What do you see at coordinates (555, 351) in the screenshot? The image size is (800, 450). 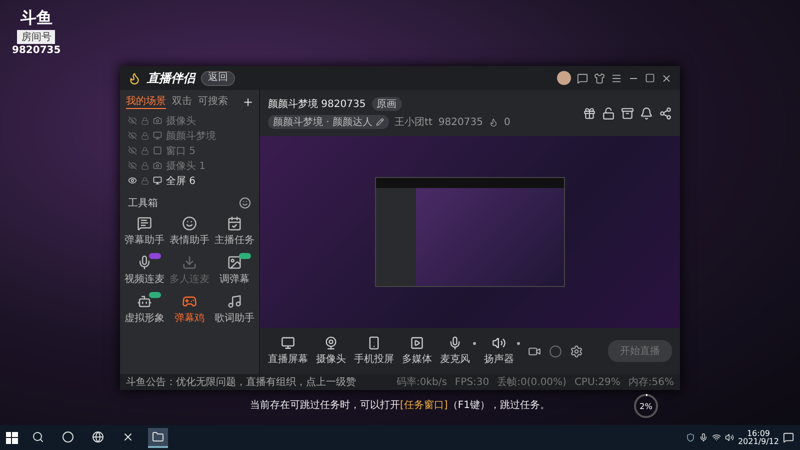 I see `record-icon` at bounding box center [555, 351].